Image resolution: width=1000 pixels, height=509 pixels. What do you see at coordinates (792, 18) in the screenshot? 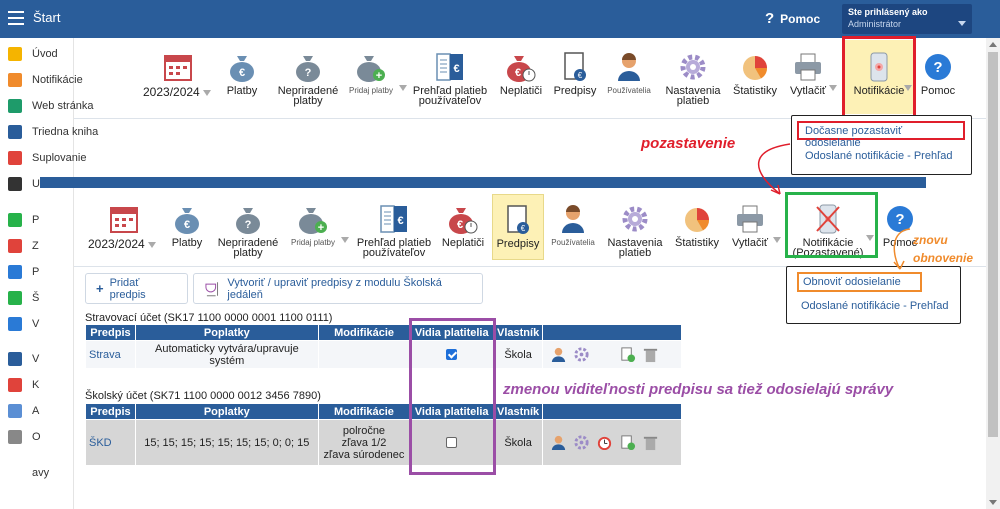
I see `help-link: ? Pomoc` at bounding box center [792, 18].